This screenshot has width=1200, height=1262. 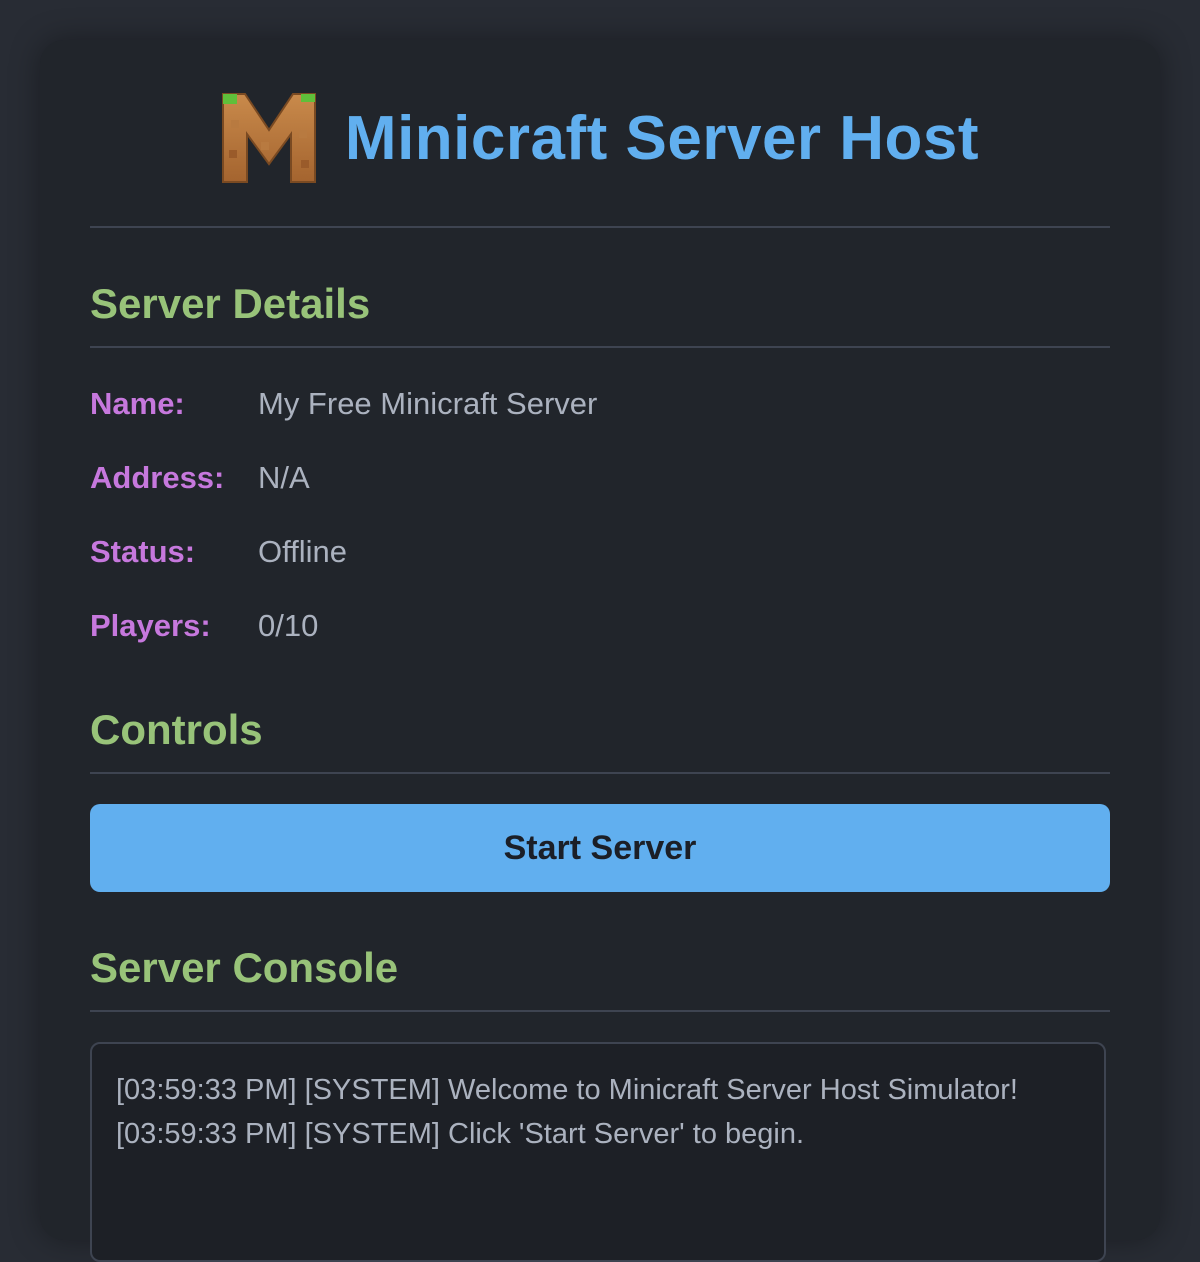 What do you see at coordinates (428, 403) in the screenshot?
I see `name-value: My Free Minicraft Server` at bounding box center [428, 403].